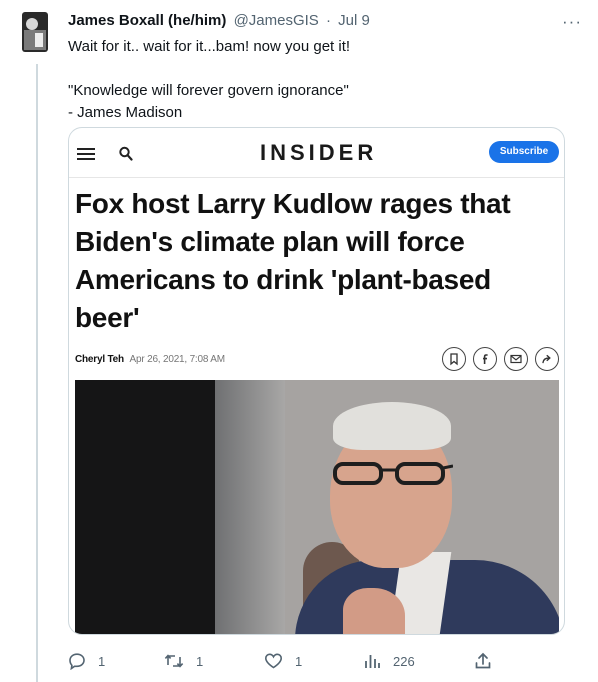  What do you see at coordinates (299, 661) in the screenshot?
I see `like-count: 1` at bounding box center [299, 661].